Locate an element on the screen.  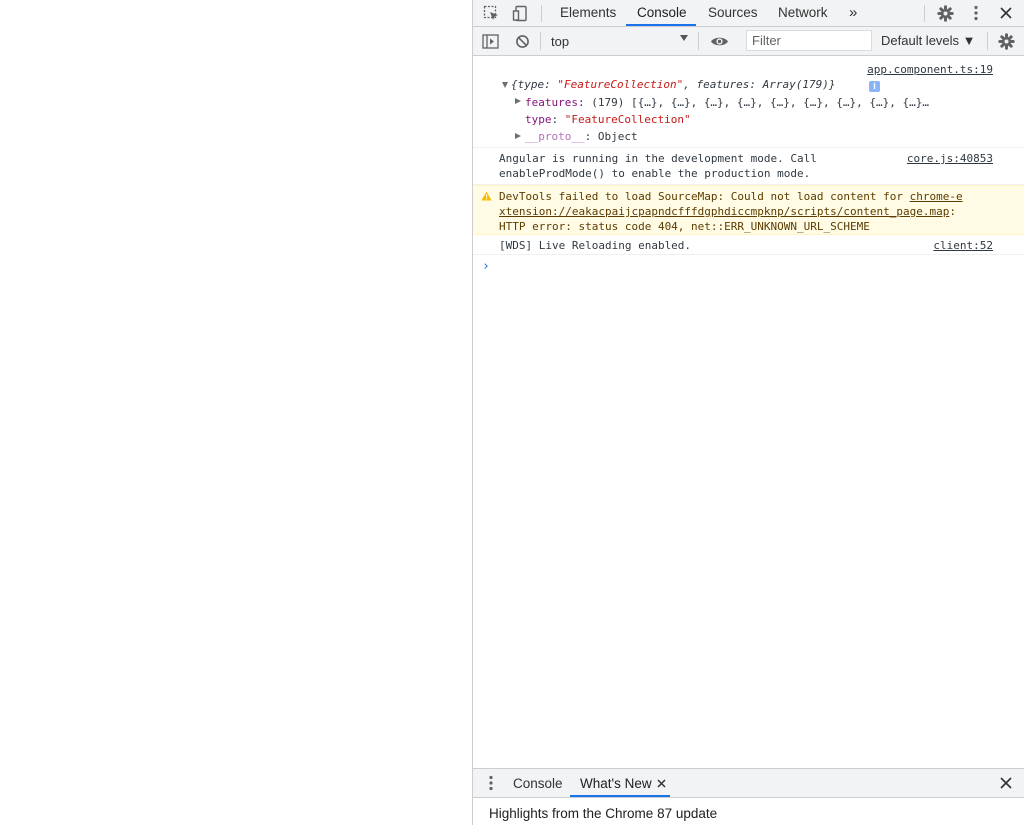
close-devtools-icon is located at coordinates (1006, 13).